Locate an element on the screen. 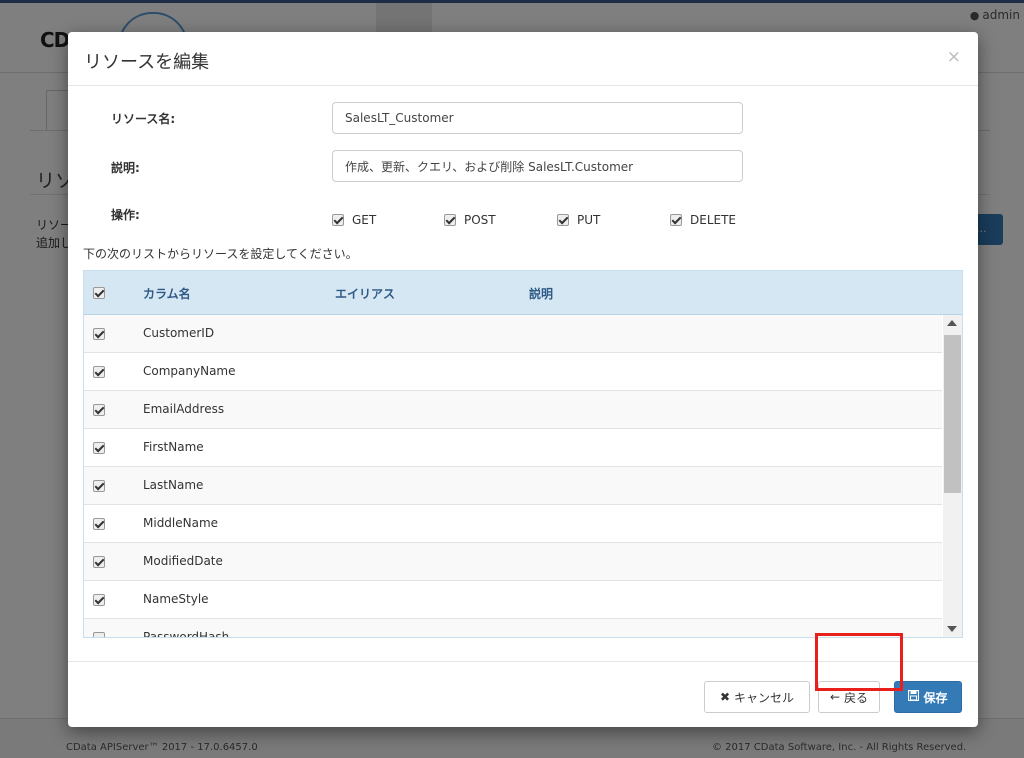  column-name-header: カラム名 is located at coordinates (167, 293).